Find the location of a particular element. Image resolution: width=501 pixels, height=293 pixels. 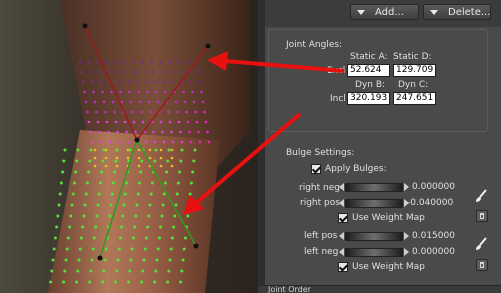

right-use-weight-map-label: Use Weight Map is located at coordinates (388, 218).